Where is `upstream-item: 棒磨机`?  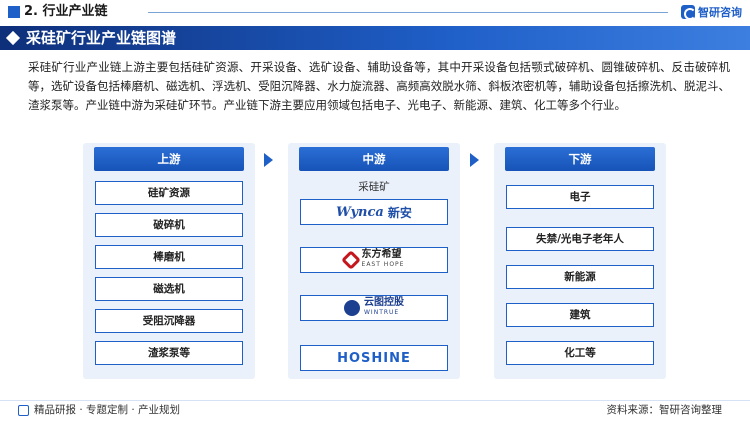
upstream-item: 棒磨机 is located at coordinates (169, 257).